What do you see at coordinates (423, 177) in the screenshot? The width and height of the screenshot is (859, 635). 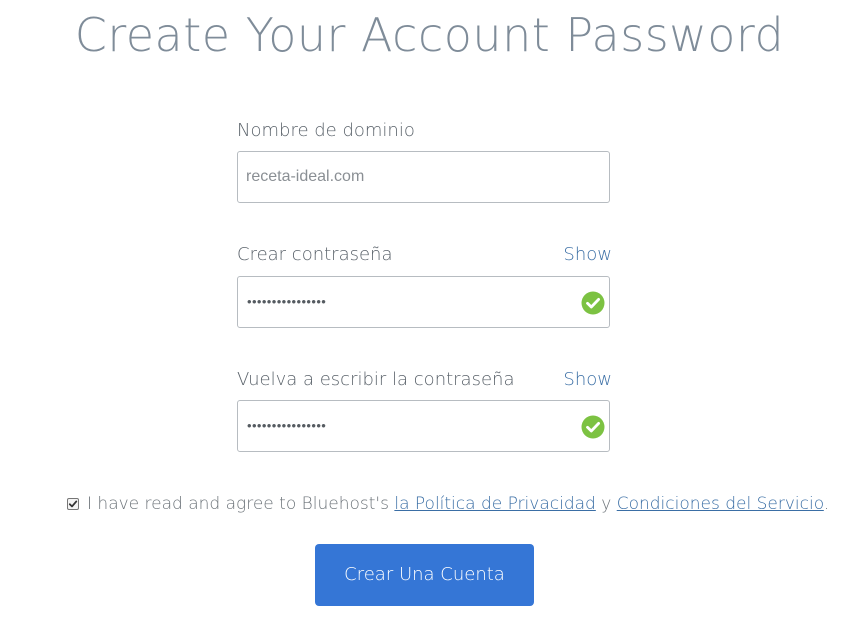 I see `domain-field: receta-ideal.com` at bounding box center [423, 177].